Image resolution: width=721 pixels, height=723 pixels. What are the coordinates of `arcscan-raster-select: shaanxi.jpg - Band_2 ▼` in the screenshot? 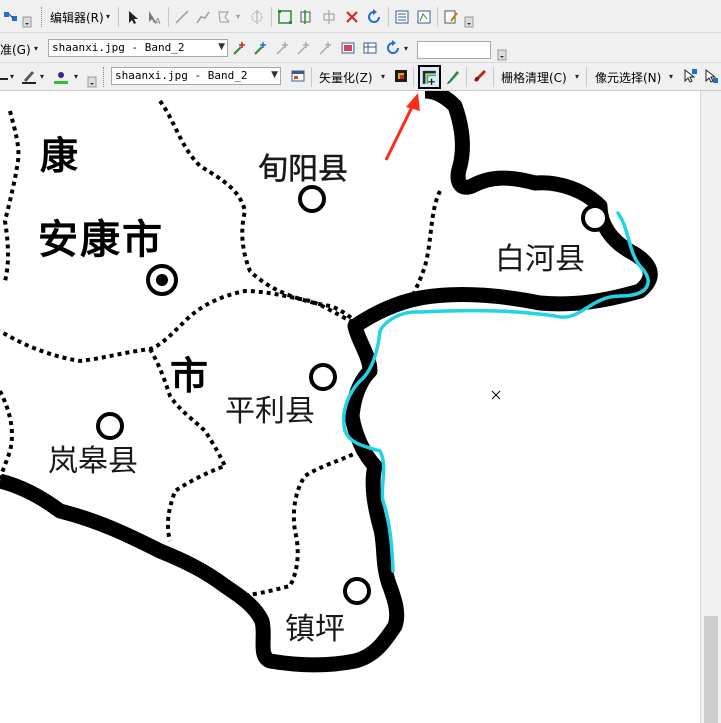 It's located at (196, 76).